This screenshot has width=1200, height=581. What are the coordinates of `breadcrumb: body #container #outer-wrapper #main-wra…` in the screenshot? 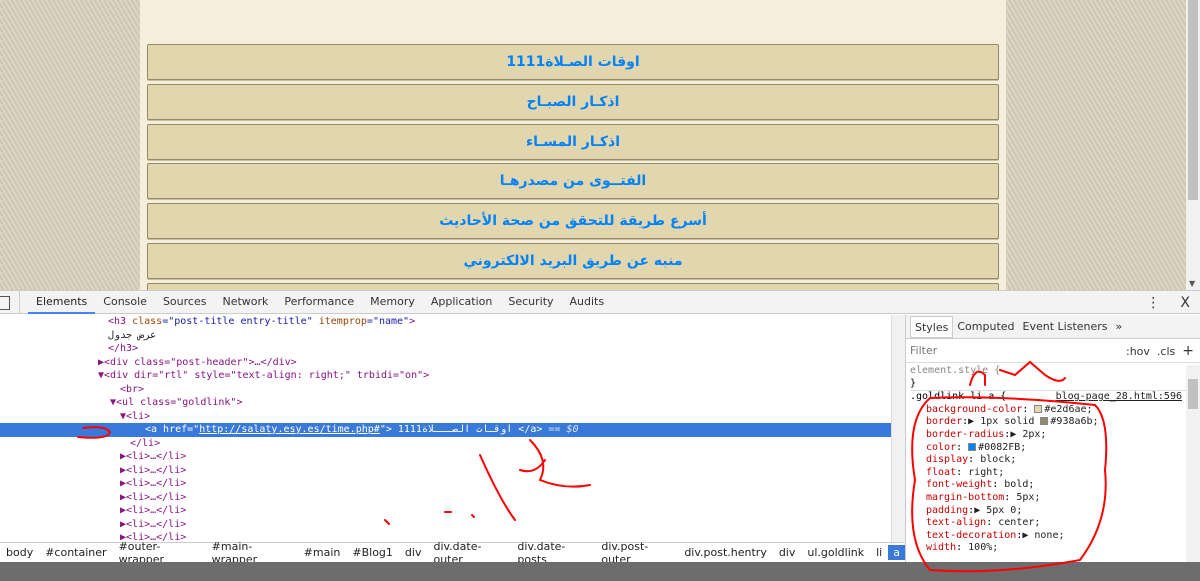 It's located at (452, 553).